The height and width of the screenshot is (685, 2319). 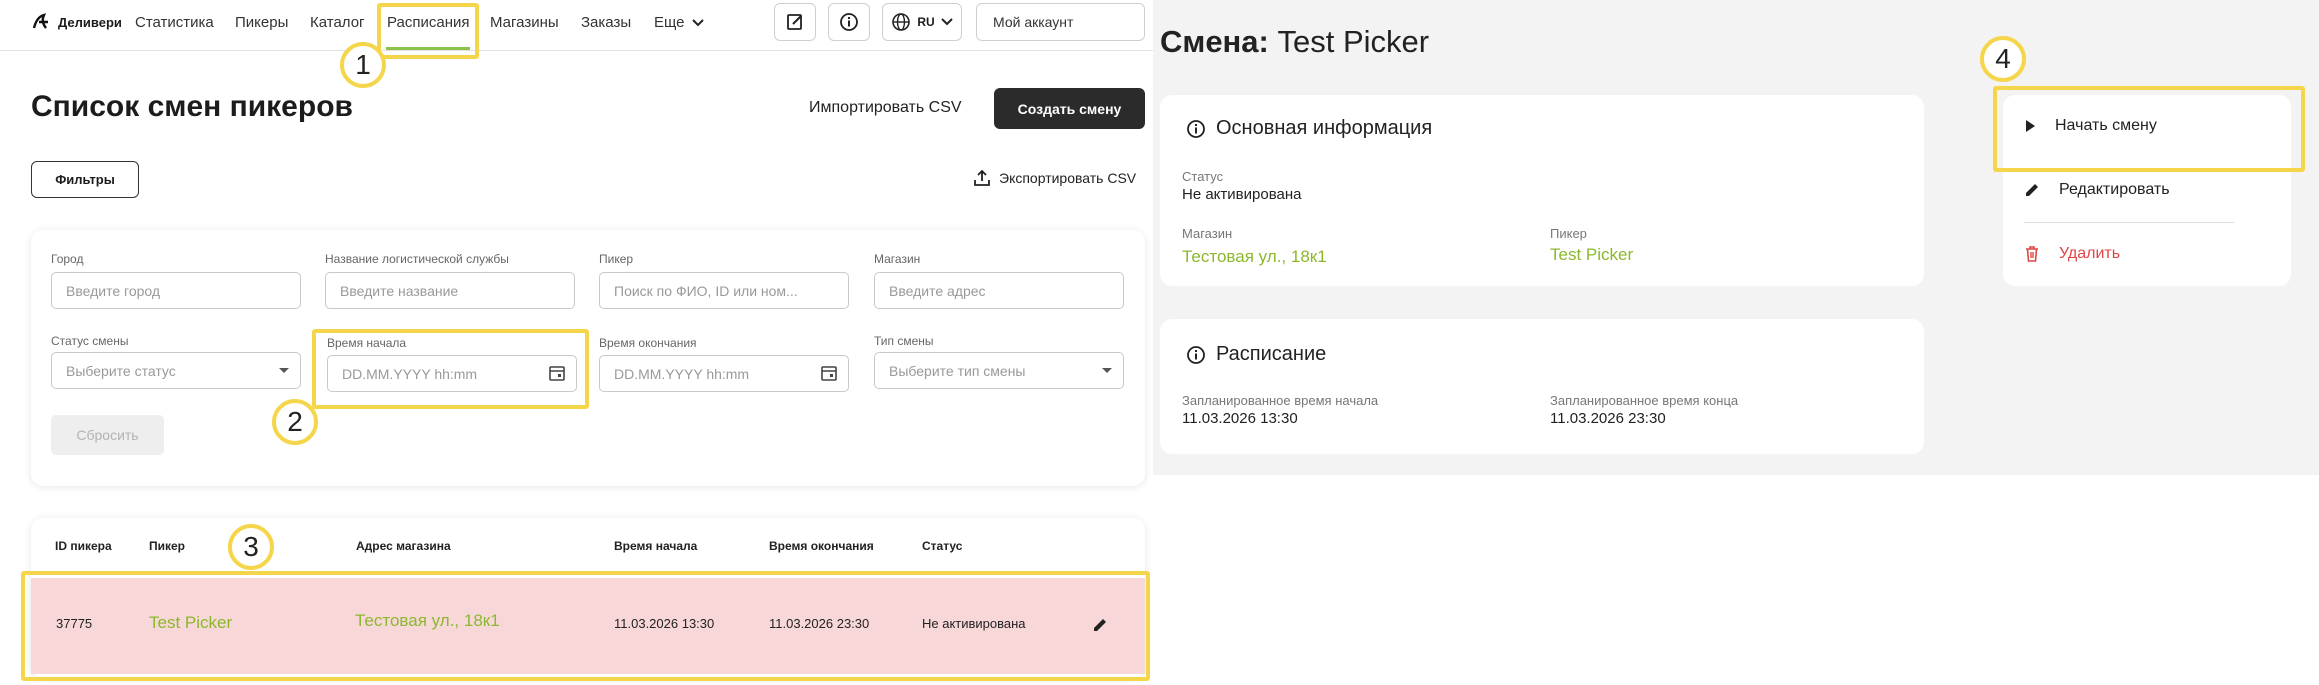 What do you see at coordinates (885, 108) in the screenshot?
I see `import-csv-button: Импортировать CSV` at bounding box center [885, 108].